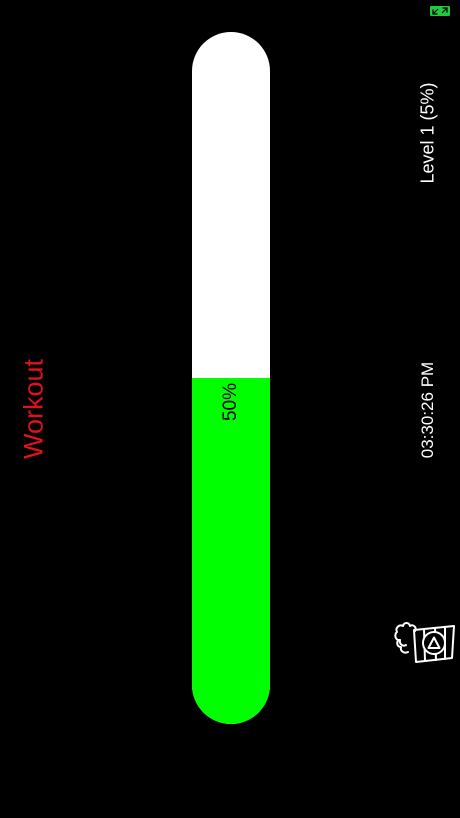  I want to click on workout-title: Workout, so click(33, 409).